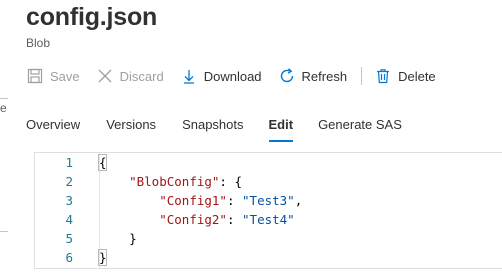 The height and width of the screenshot is (273, 502). I want to click on download-label: Download, so click(232, 76).